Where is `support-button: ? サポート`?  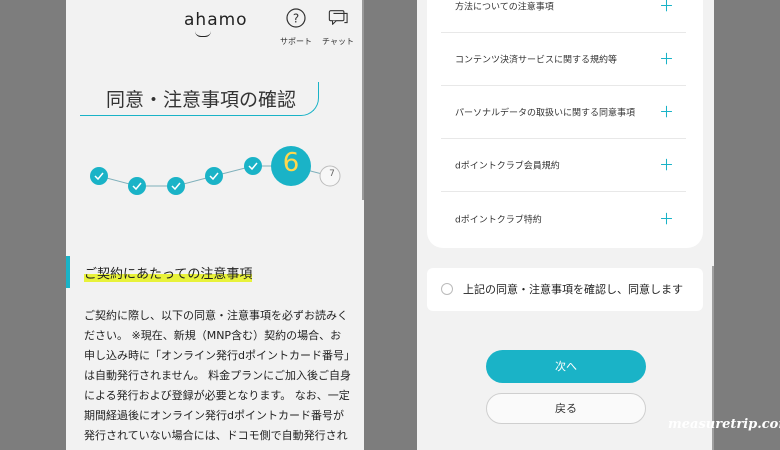
support-button: ? サポート is located at coordinates (296, 27).